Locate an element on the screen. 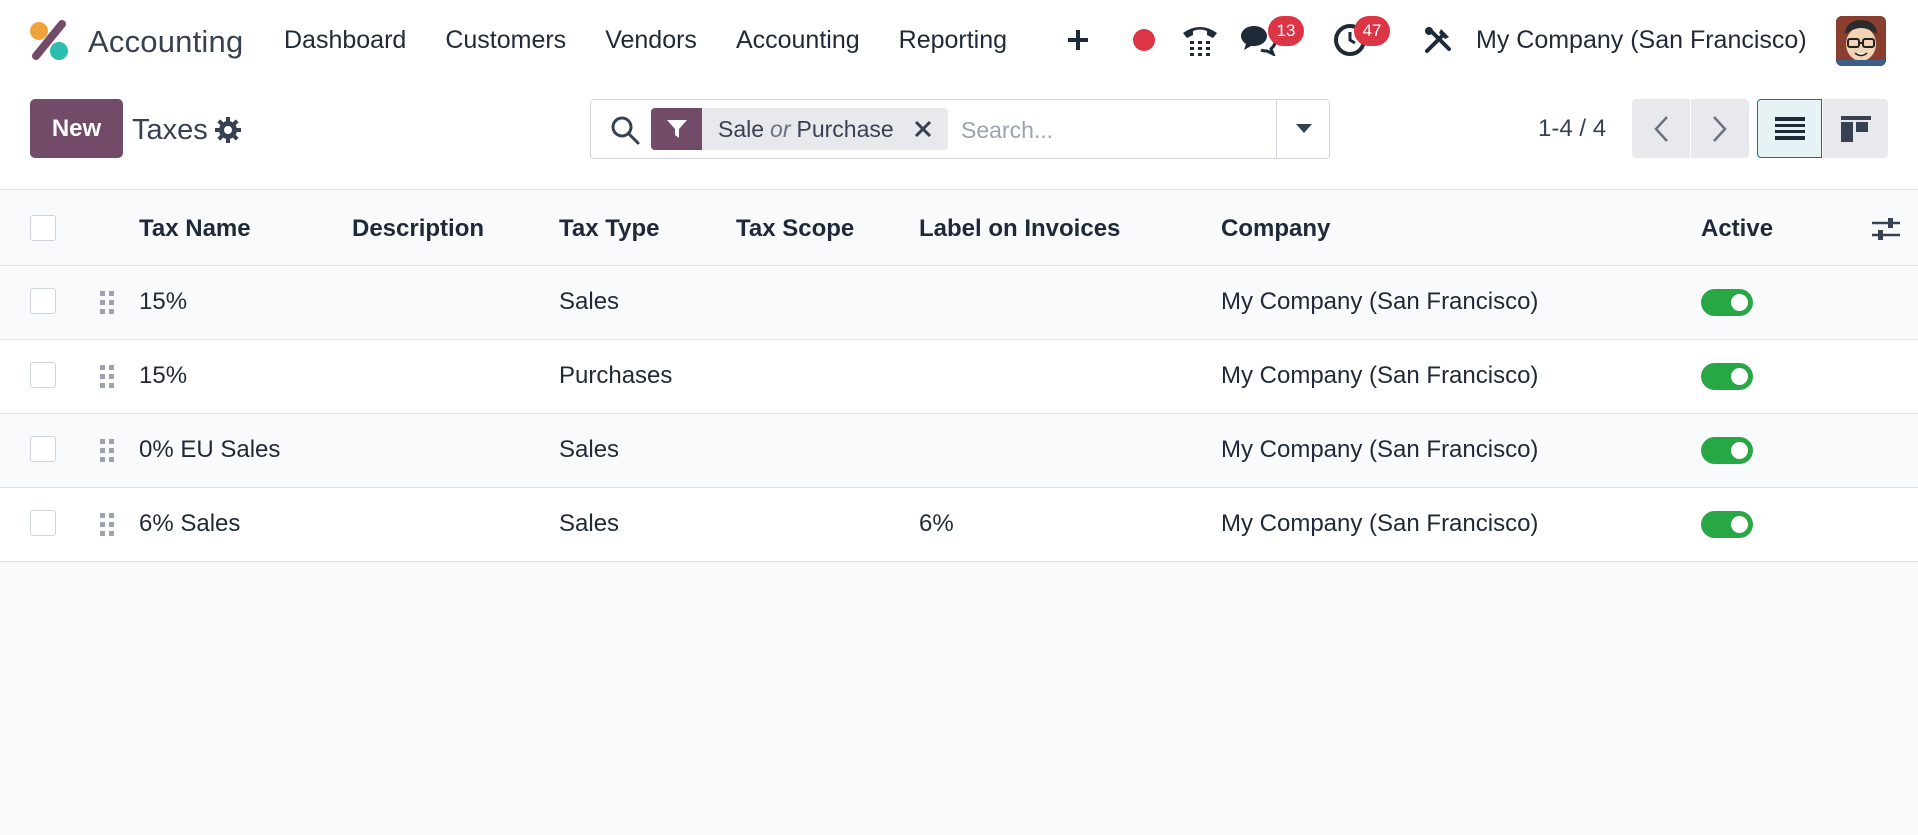  table-row: 15% Sales My Company (San Francisco) is located at coordinates (959, 303).